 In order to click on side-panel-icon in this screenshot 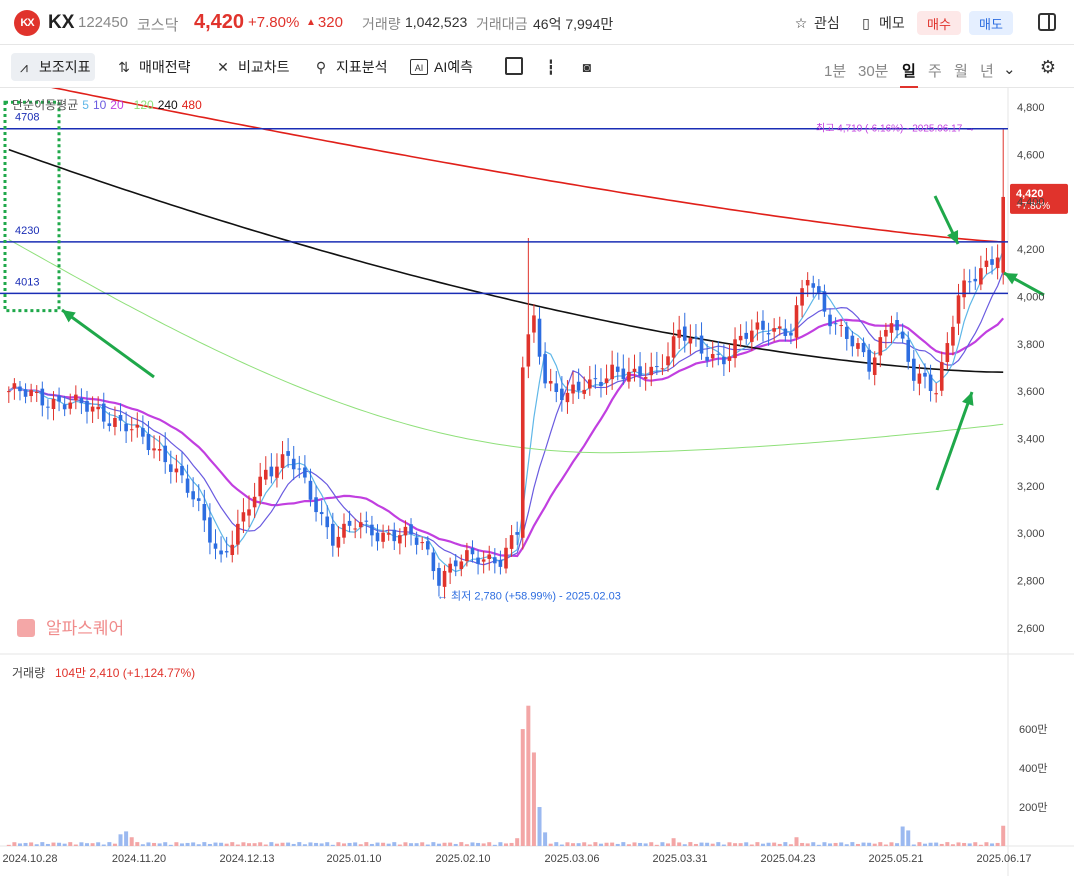, I will do `click(1047, 22)`.